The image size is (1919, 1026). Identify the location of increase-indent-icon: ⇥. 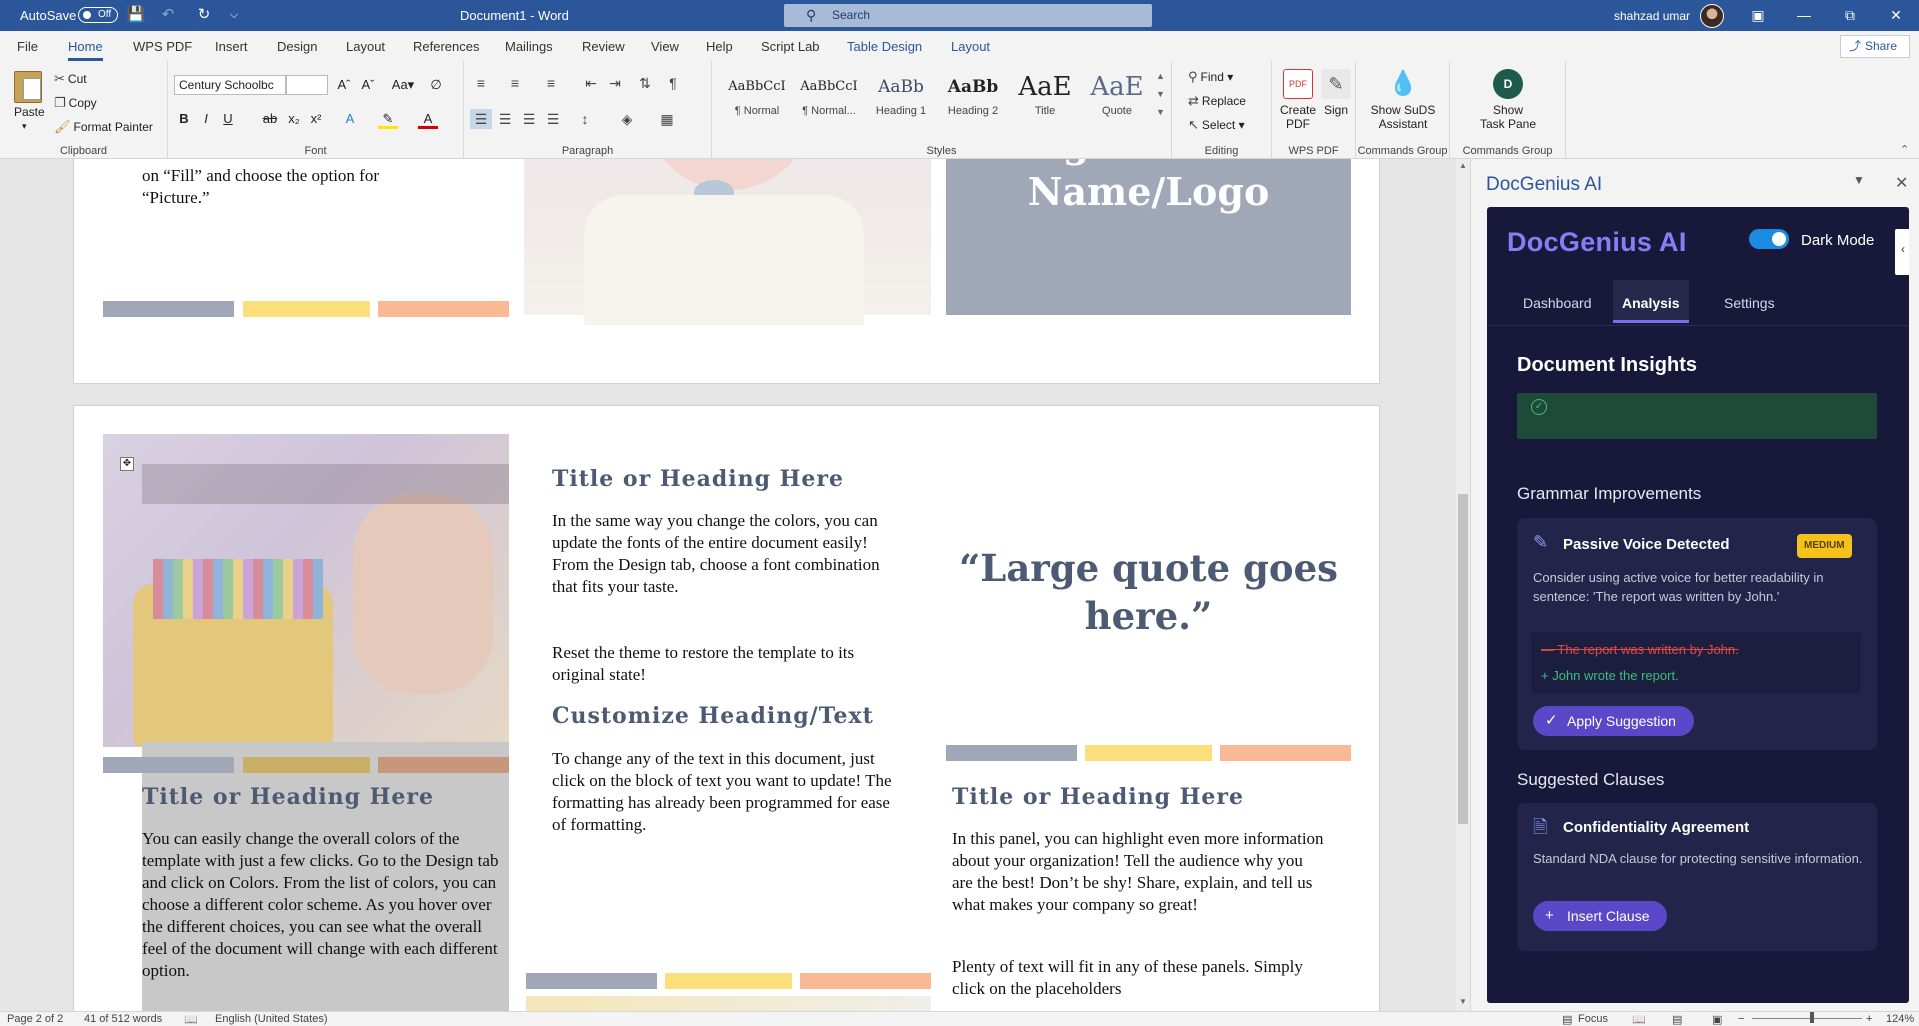
(615, 83).